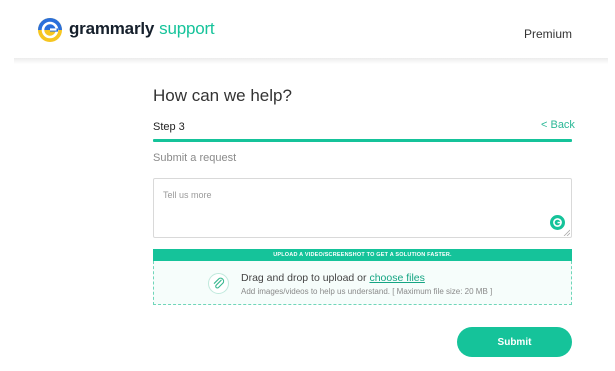 This screenshot has width=615, height=371. I want to click on page-title: How can we help?, so click(222, 95).